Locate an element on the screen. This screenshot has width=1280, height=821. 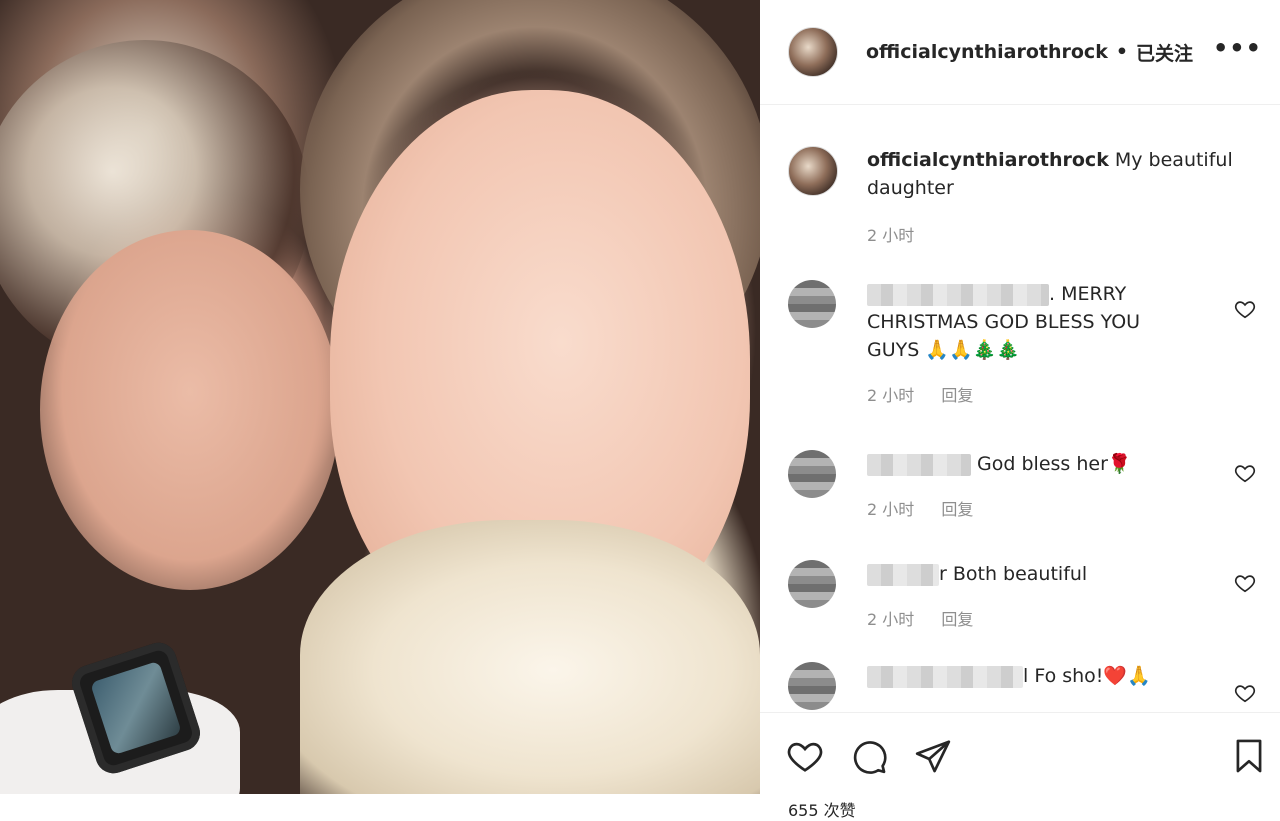
caption-username: officialcynthiarothrock is located at coordinates (988, 160).